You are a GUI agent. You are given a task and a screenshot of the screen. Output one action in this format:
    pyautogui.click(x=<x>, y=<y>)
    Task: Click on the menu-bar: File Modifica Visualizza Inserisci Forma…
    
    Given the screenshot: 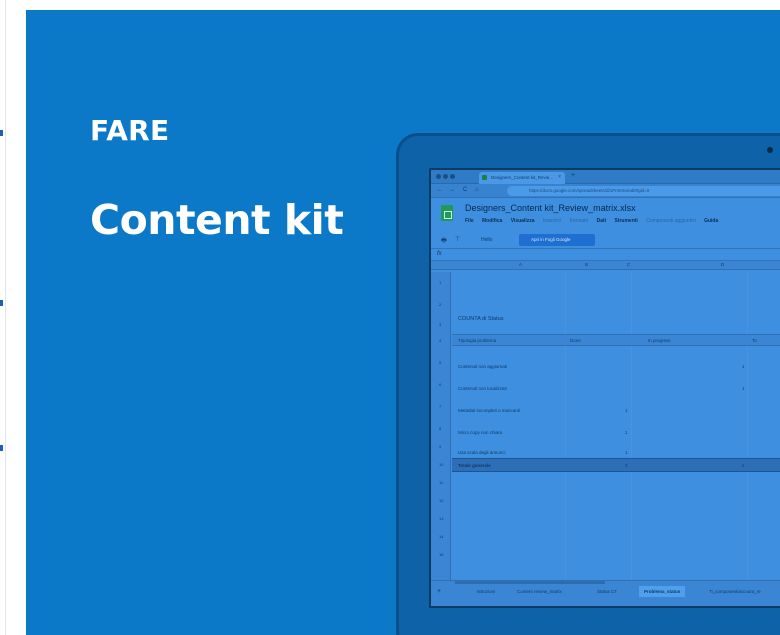 What is the action you would take?
    pyautogui.click(x=595, y=221)
    